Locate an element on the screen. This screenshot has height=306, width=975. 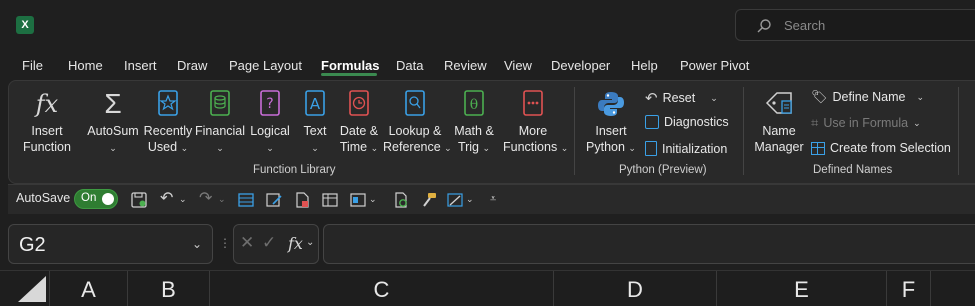
tab-power-pivot: Power Pivot is located at coordinates (714, 65).